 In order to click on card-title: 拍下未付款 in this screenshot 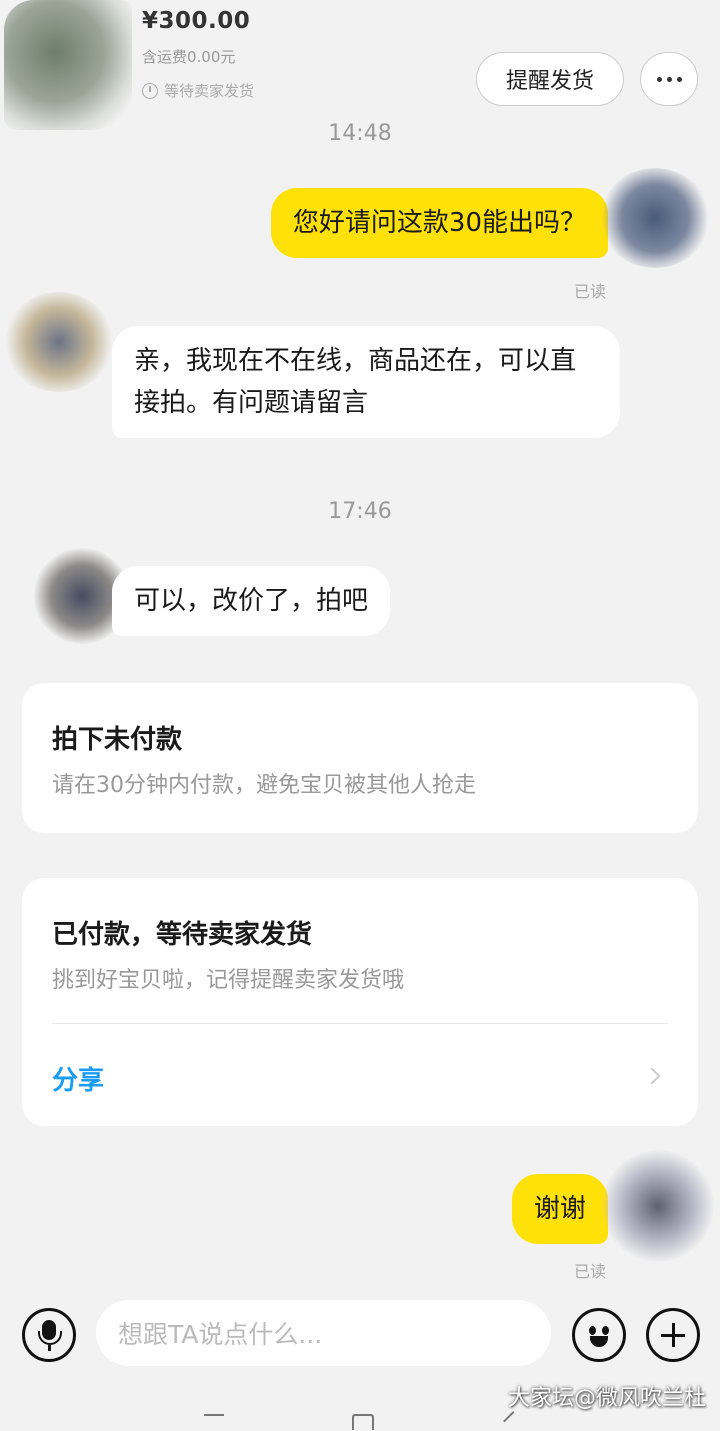, I will do `click(117, 740)`.